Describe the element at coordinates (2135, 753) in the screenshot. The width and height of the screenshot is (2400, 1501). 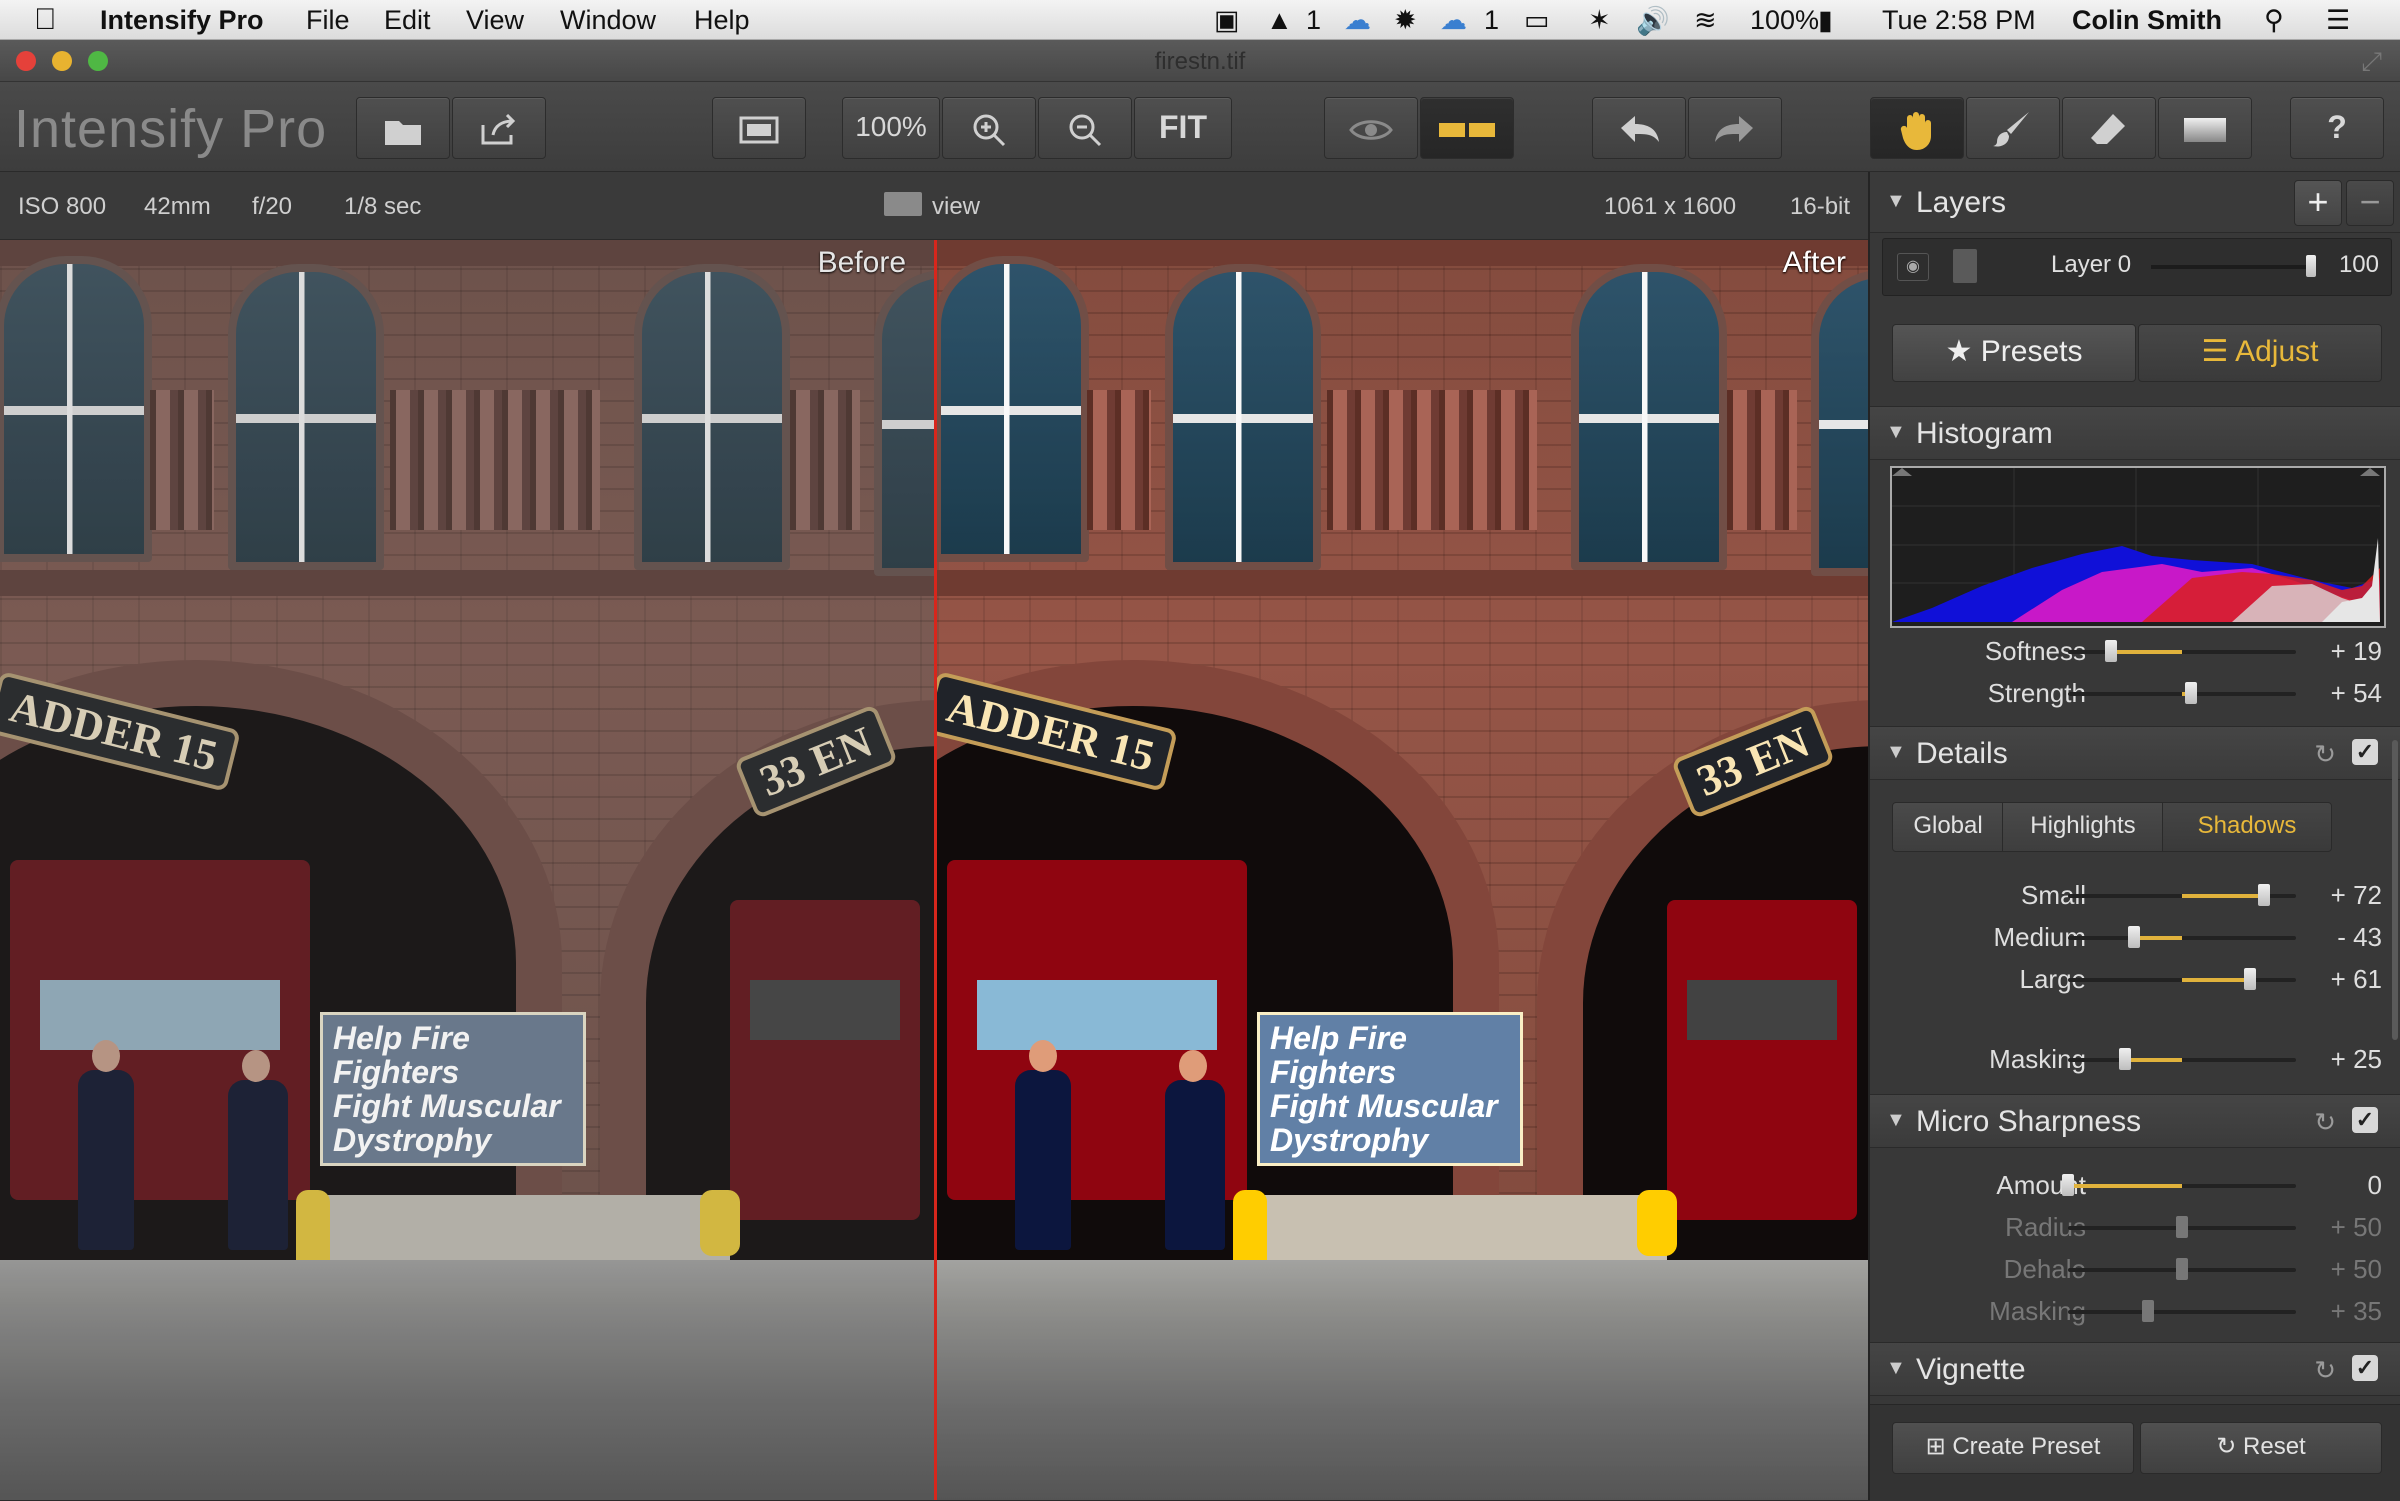
I see `details-header: ▼ Details ↻ ✓` at that location.